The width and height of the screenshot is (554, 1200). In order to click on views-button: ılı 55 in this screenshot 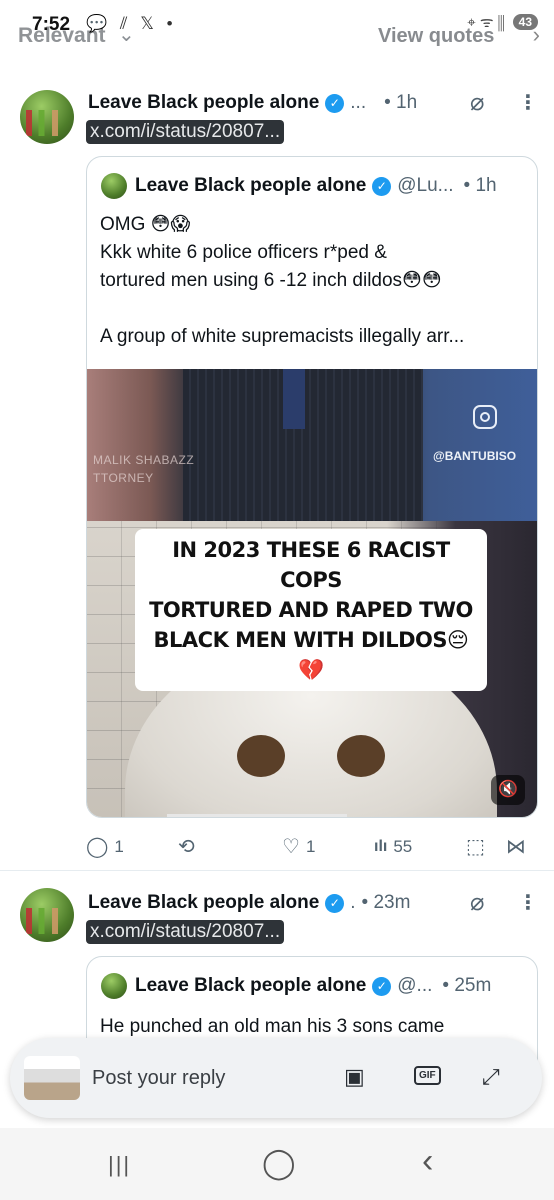, I will do `click(420, 846)`.